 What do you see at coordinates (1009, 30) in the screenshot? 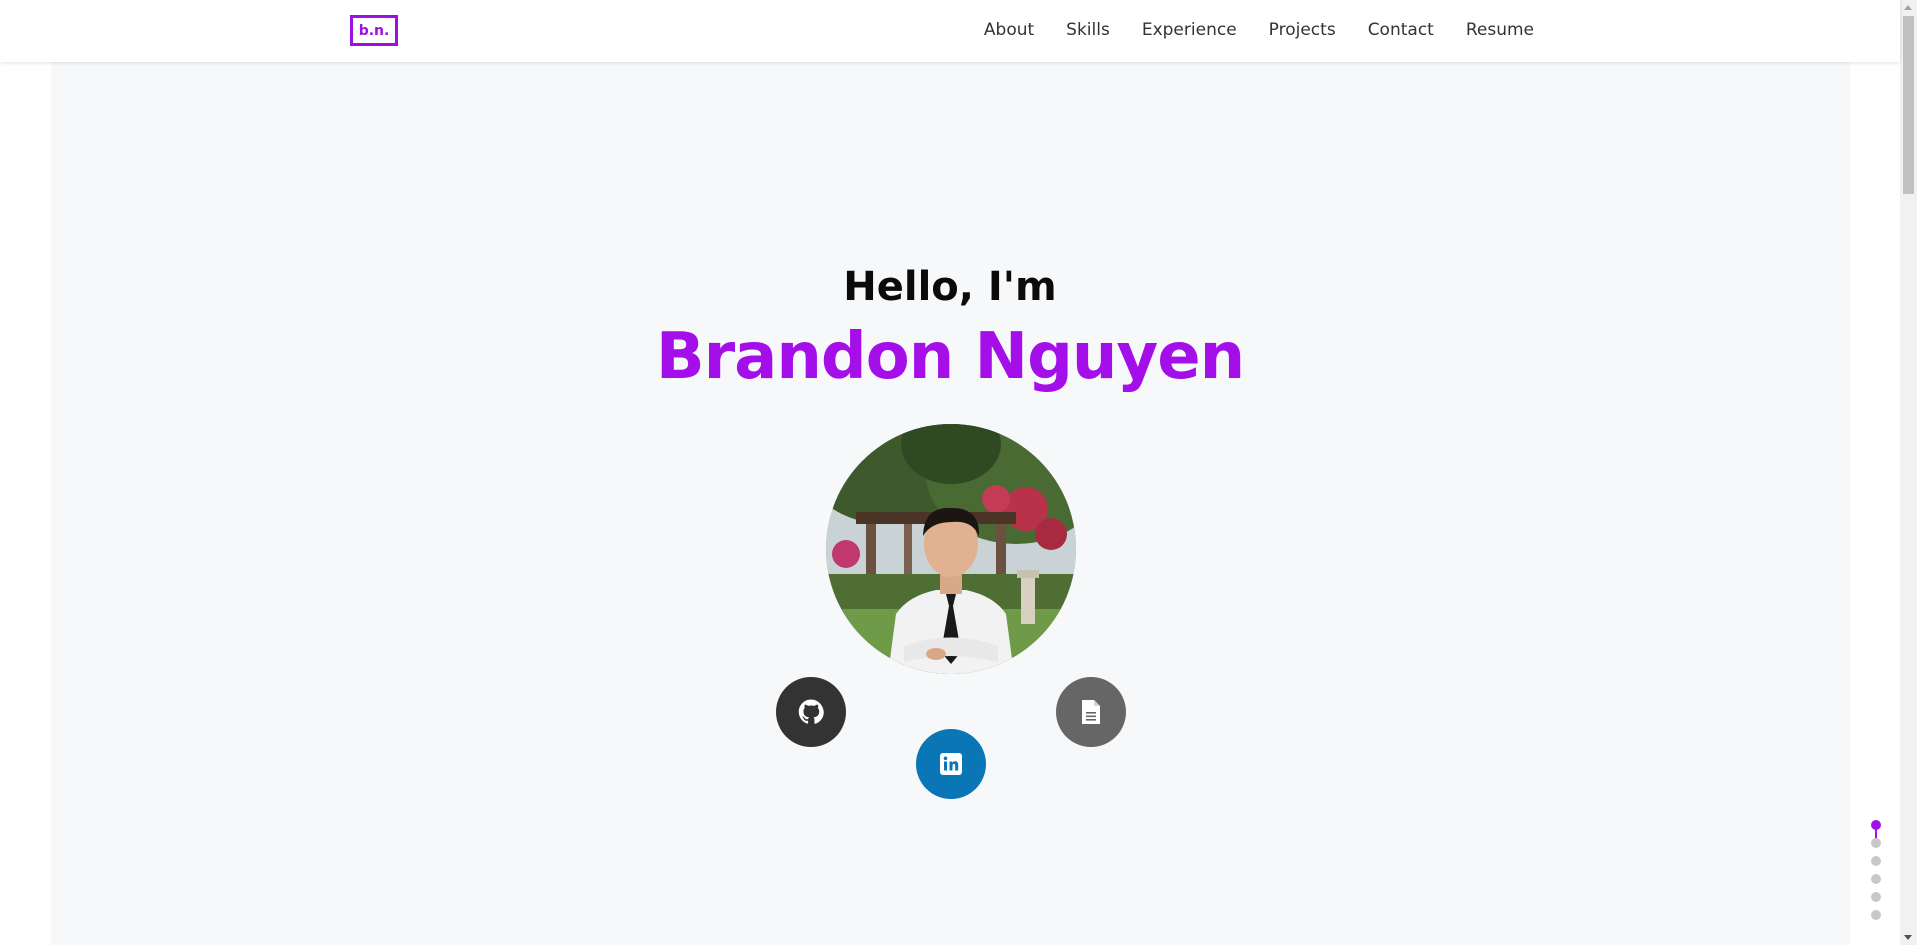
I see `nav-link-about: About` at bounding box center [1009, 30].